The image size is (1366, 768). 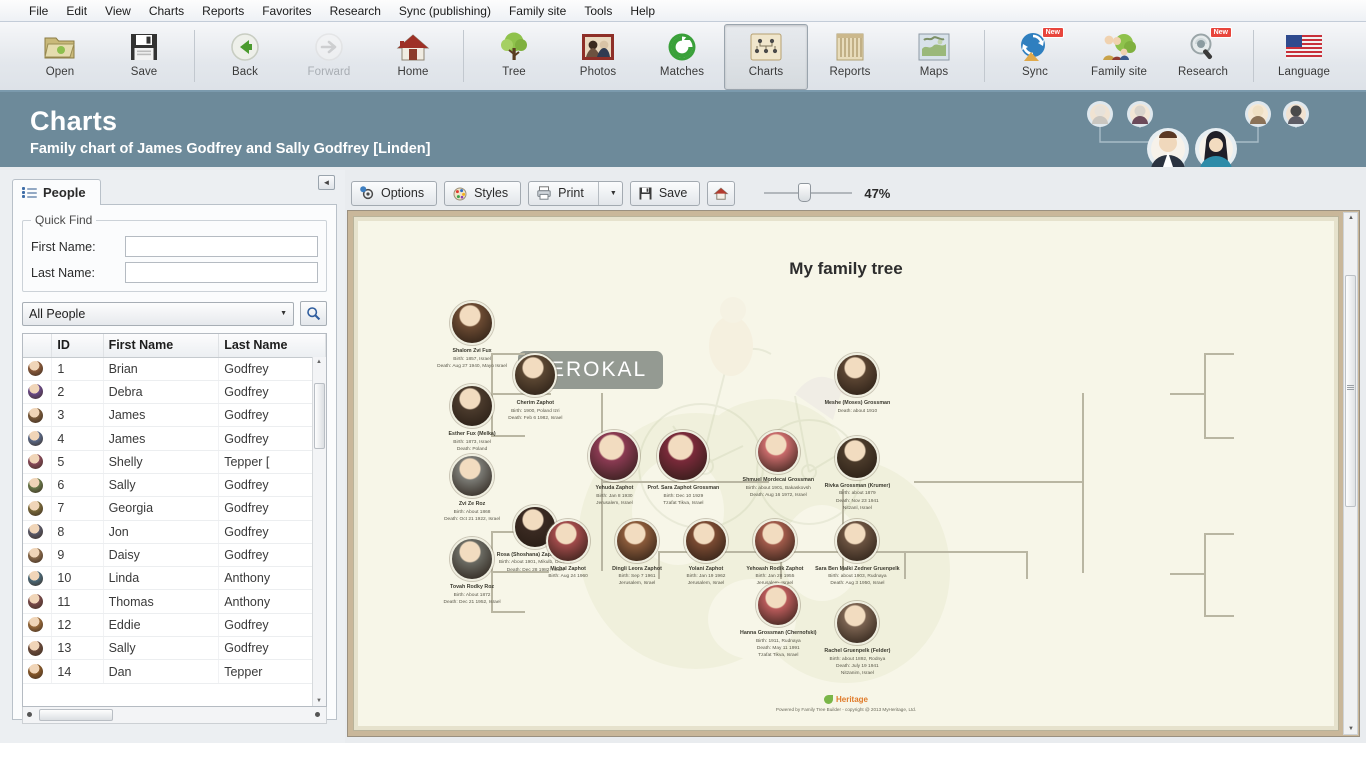 I want to click on menu-item-file: File, so click(x=38, y=11).